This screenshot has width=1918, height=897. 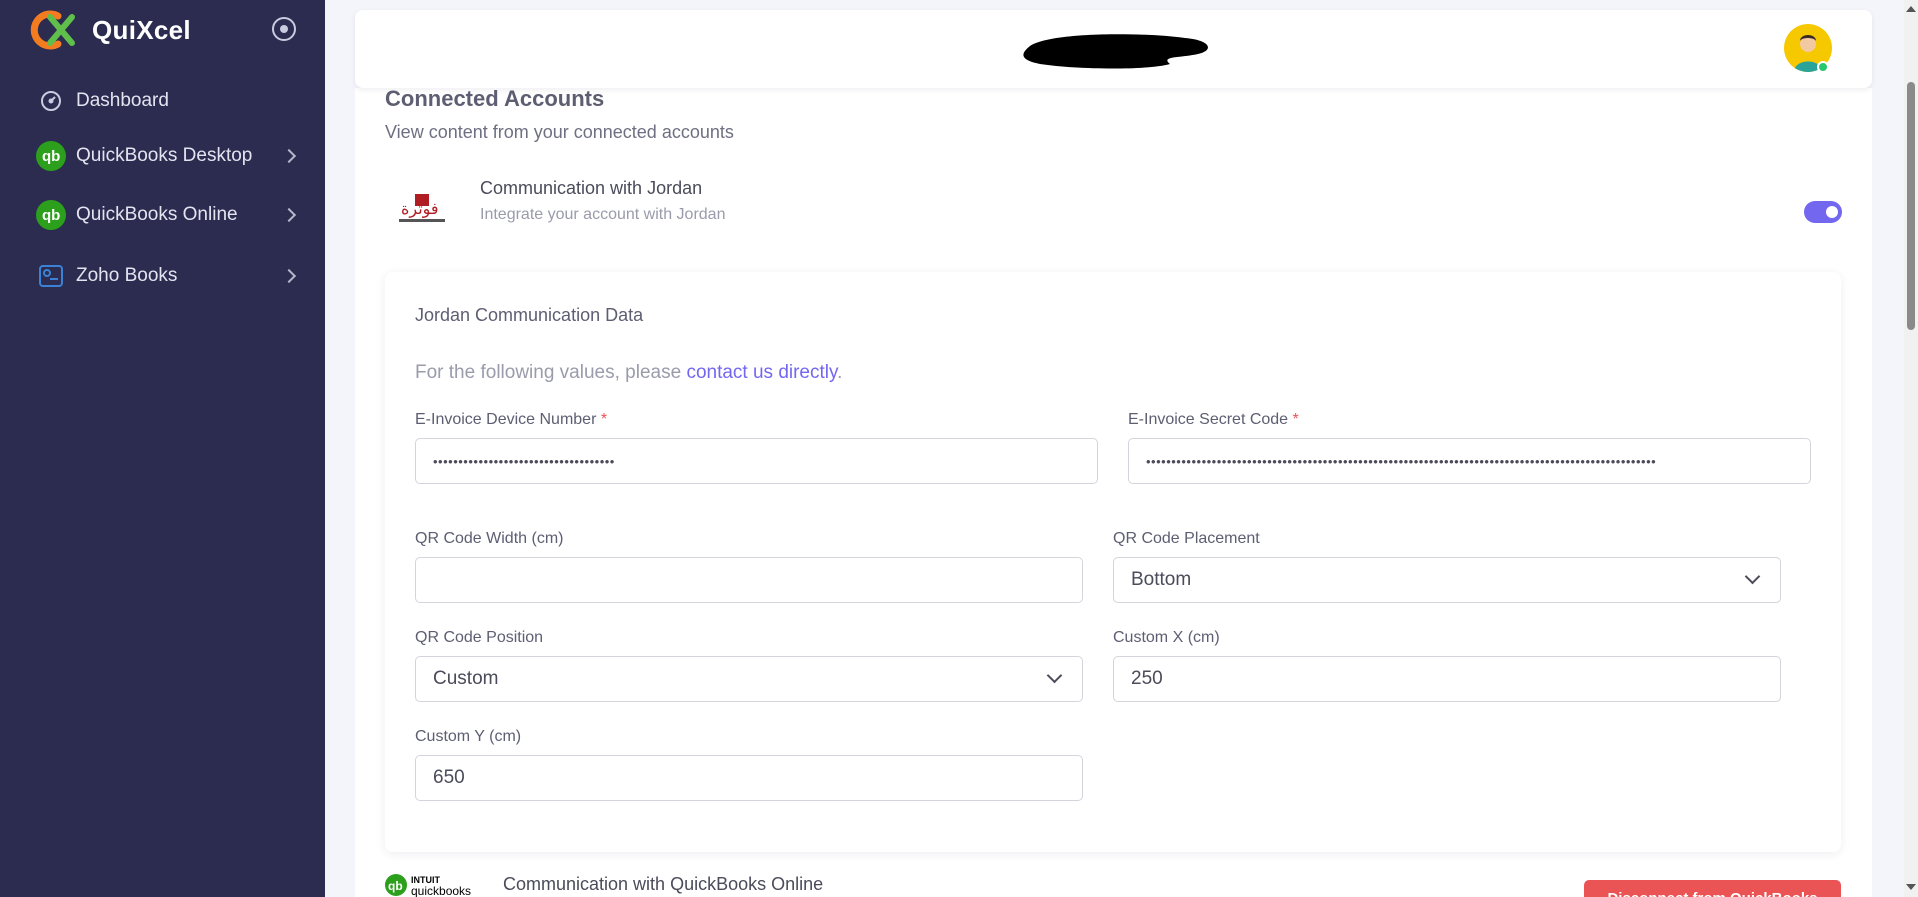 I want to click on custom-y-label: Custom Y (cm), so click(x=468, y=736).